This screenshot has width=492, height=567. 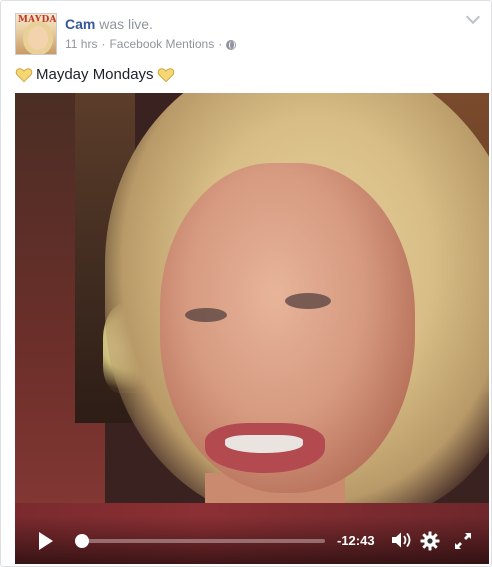 I want to click on post-source-link: Facebook Mentions, so click(x=161, y=44).